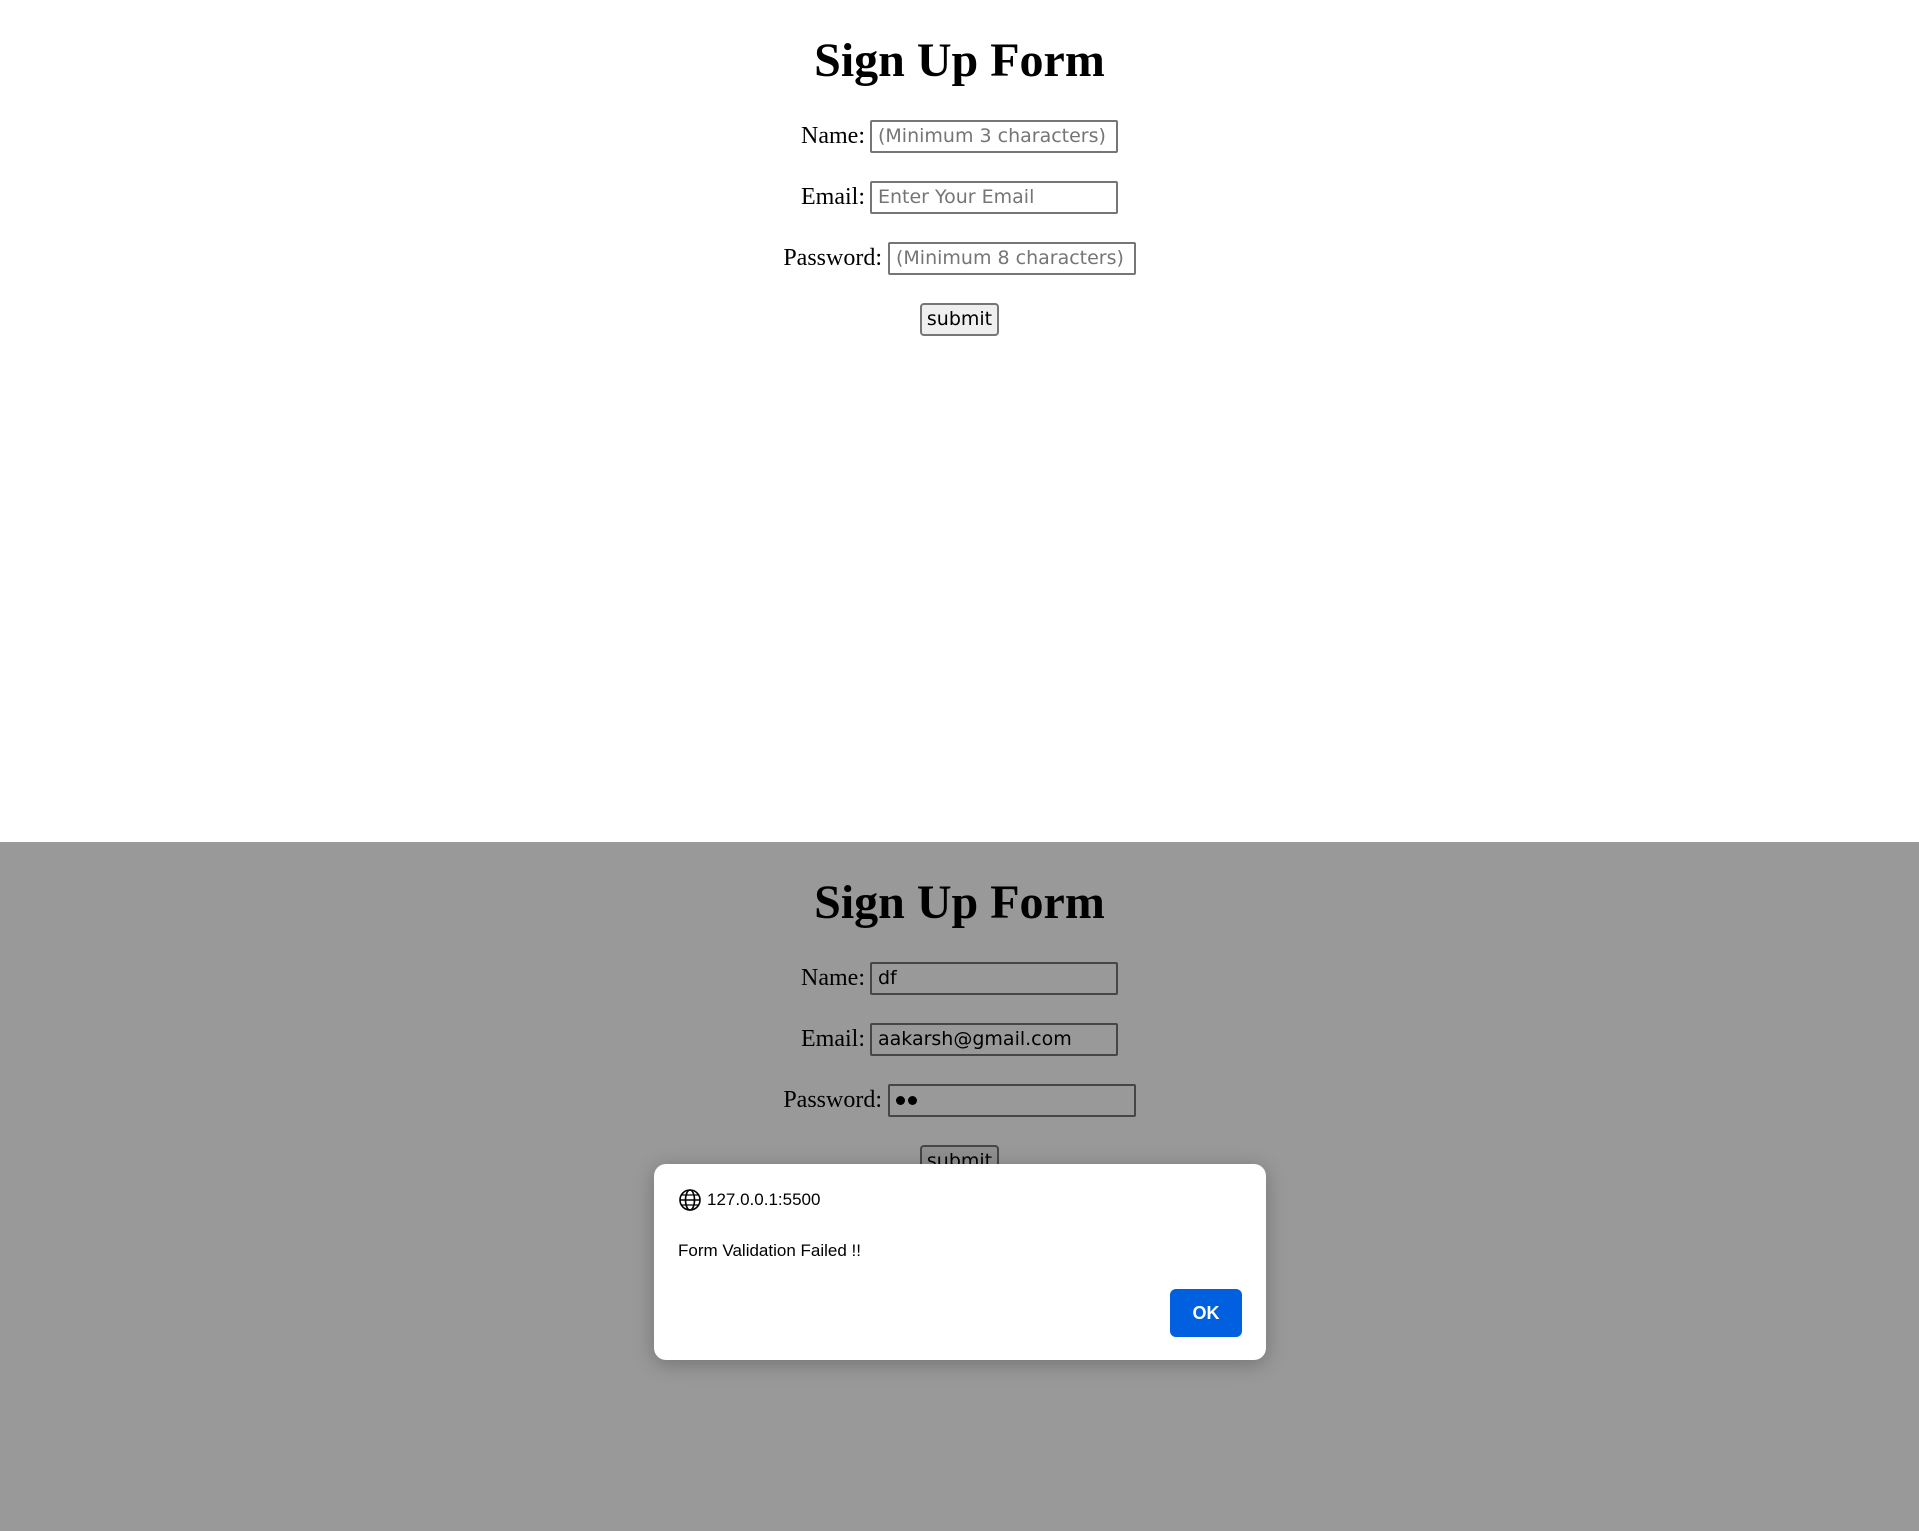  What do you see at coordinates (994, 197) in the screenshot?
I see `email-input: Enter Your Email` at bounding box center [994, 197].